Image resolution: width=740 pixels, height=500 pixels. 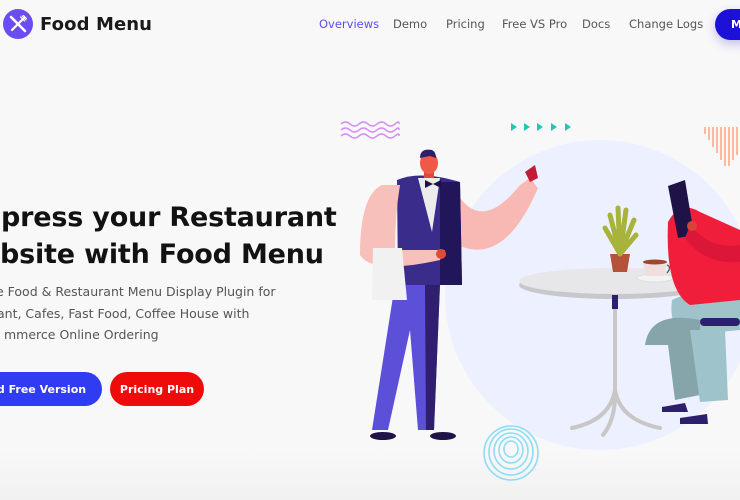 What do you see at coordinates (721, 146) in the screenshot?
I see `stripe-decoration` at bounding box center [721, 146].